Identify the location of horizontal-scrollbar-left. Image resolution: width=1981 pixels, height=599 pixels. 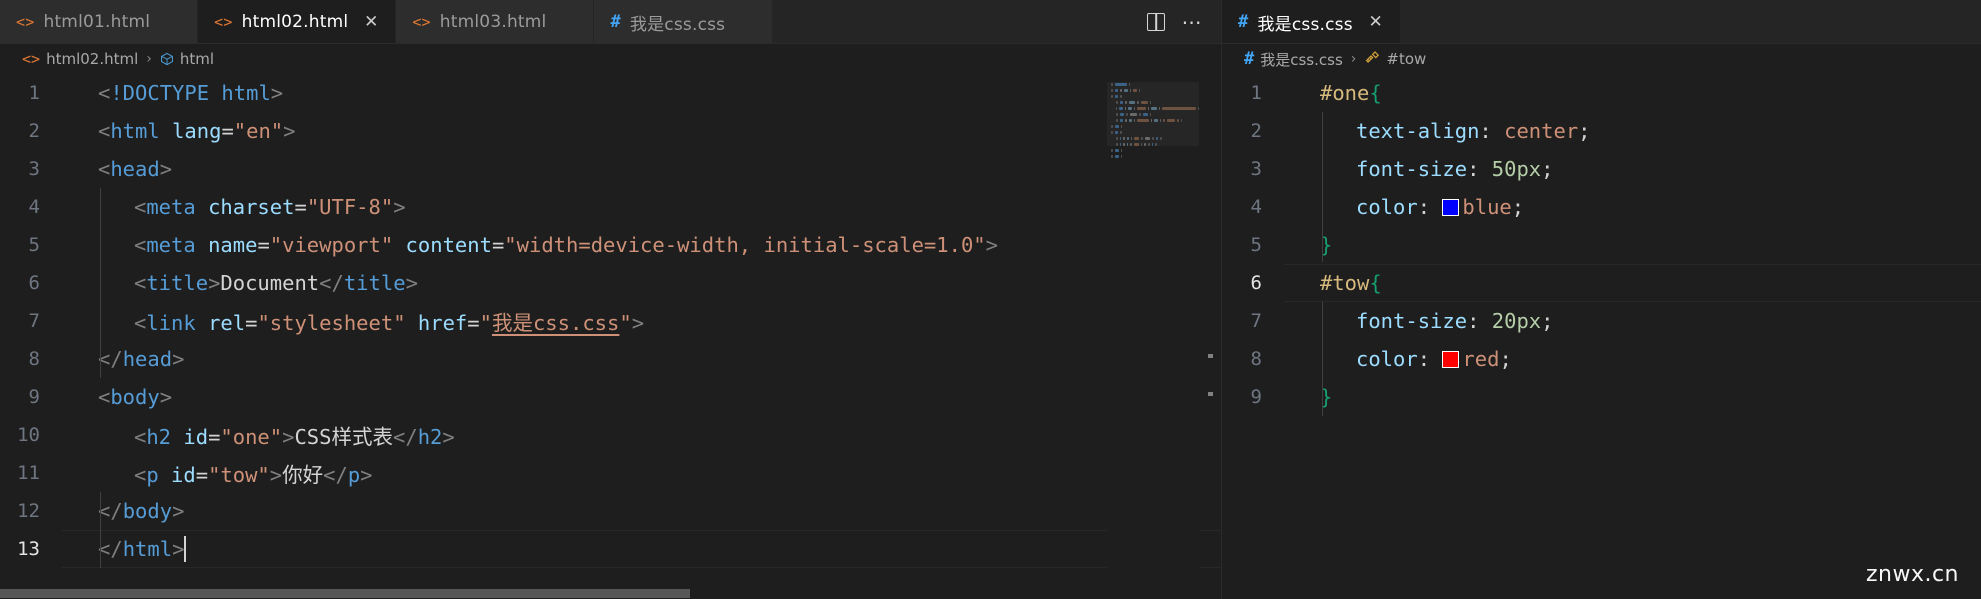
(553, 593).